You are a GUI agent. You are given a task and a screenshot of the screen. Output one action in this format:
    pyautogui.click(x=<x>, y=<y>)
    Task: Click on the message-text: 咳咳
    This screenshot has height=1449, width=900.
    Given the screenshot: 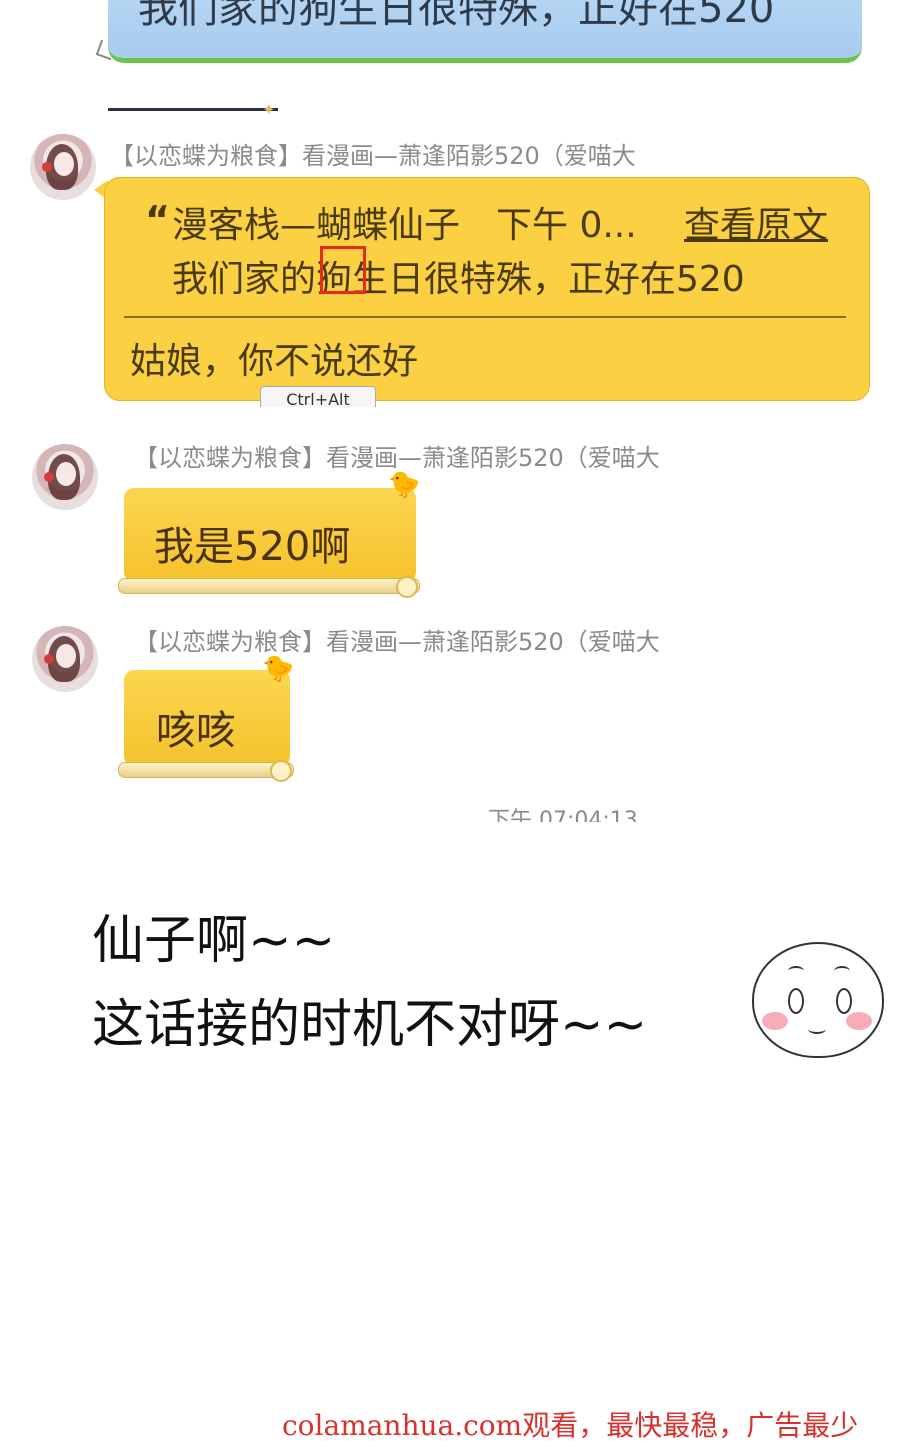 What is the action you would take?
    pyautogui.click(x=196, y=731)
    